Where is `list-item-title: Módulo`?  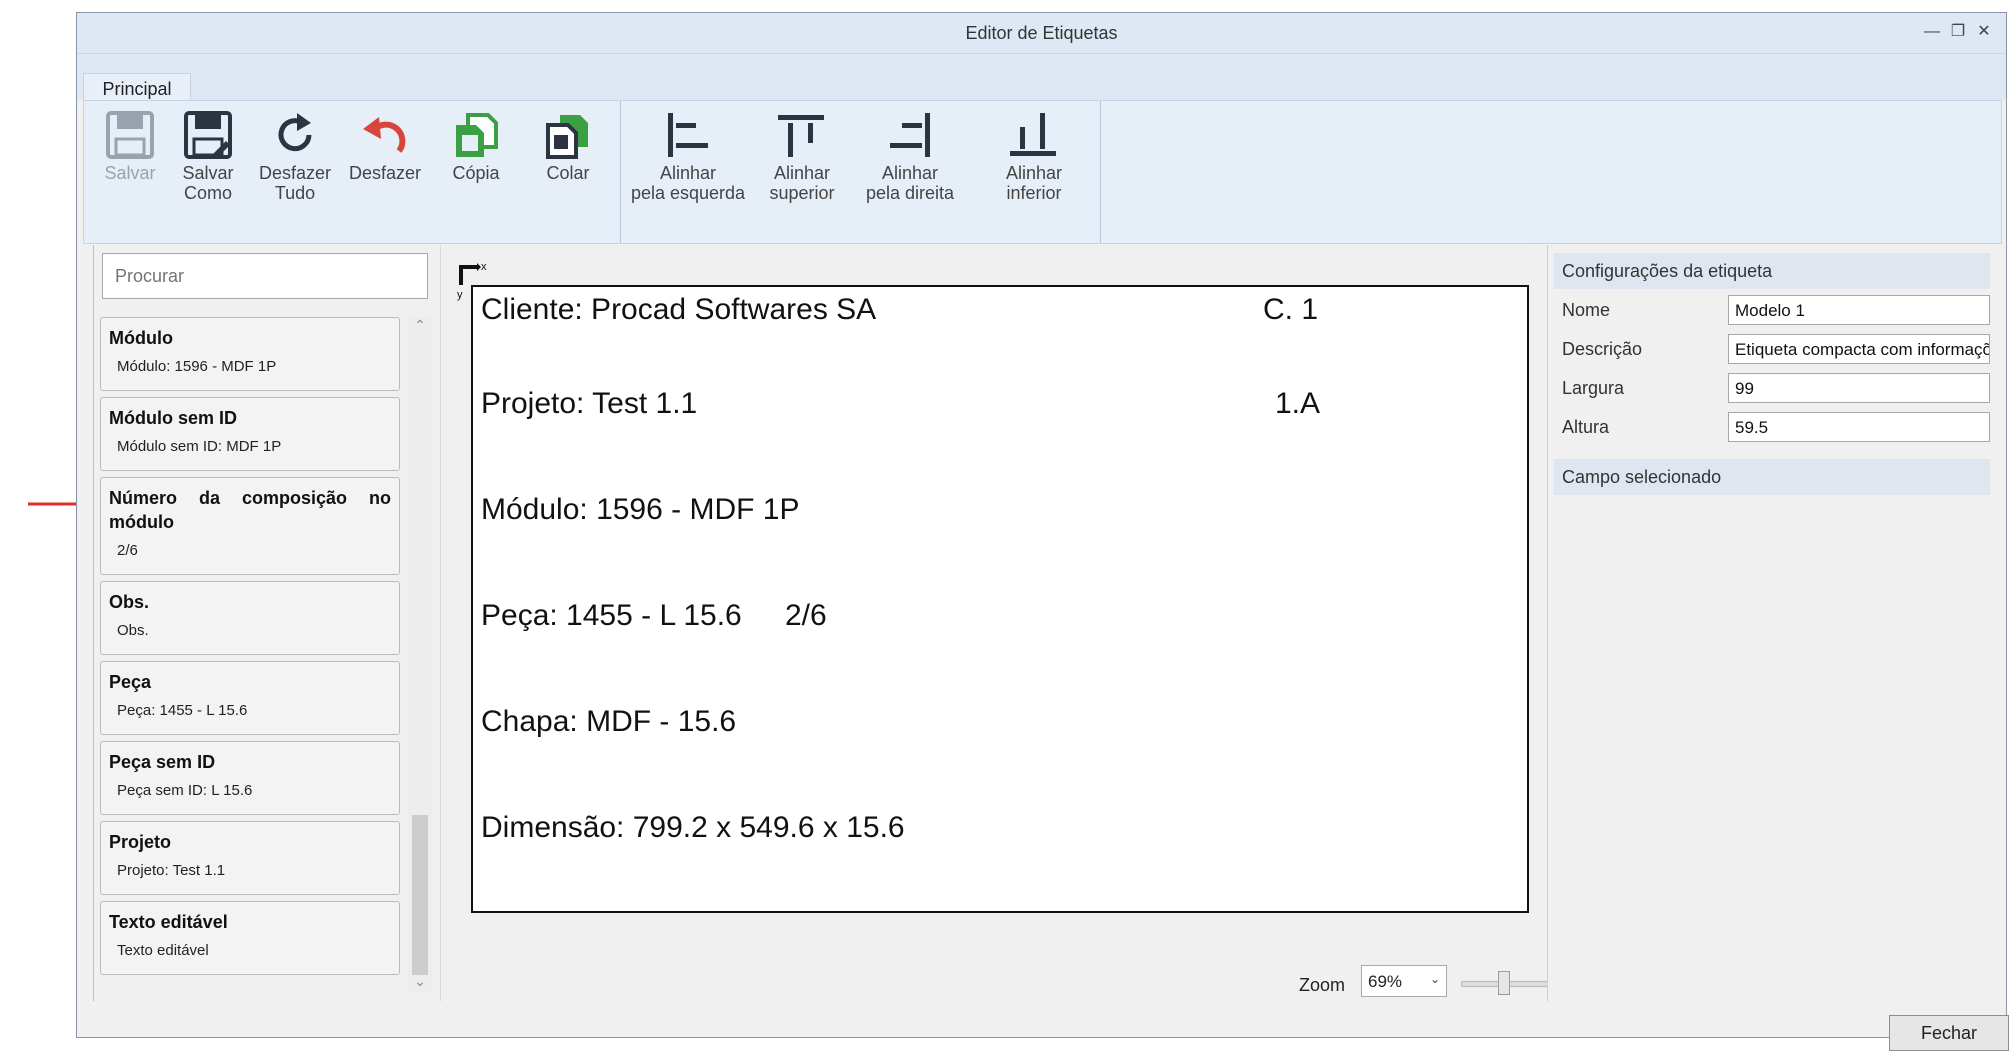
list-item-title: Módulo is located at coordinates (141, 338).